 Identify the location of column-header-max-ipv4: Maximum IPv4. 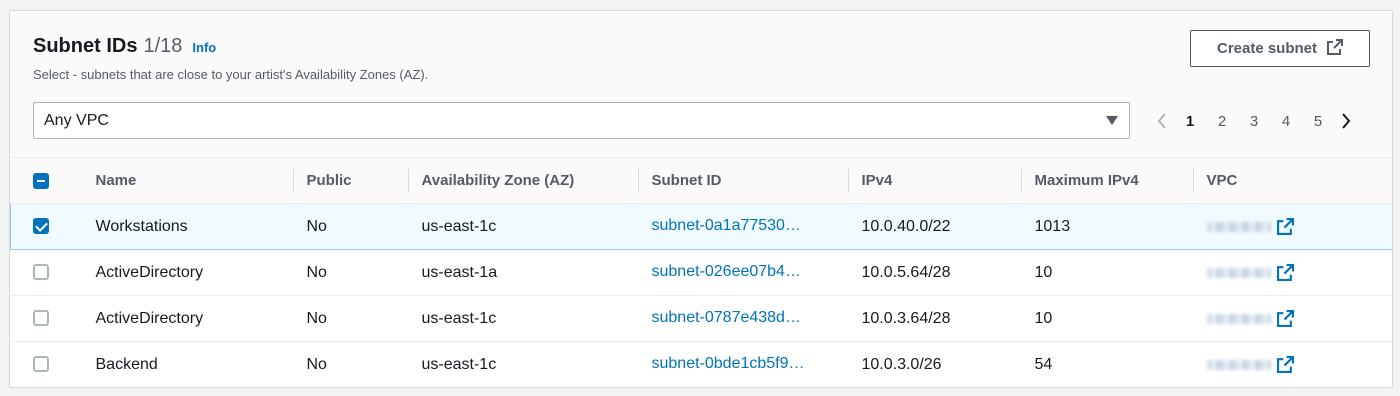
(1106, 180).